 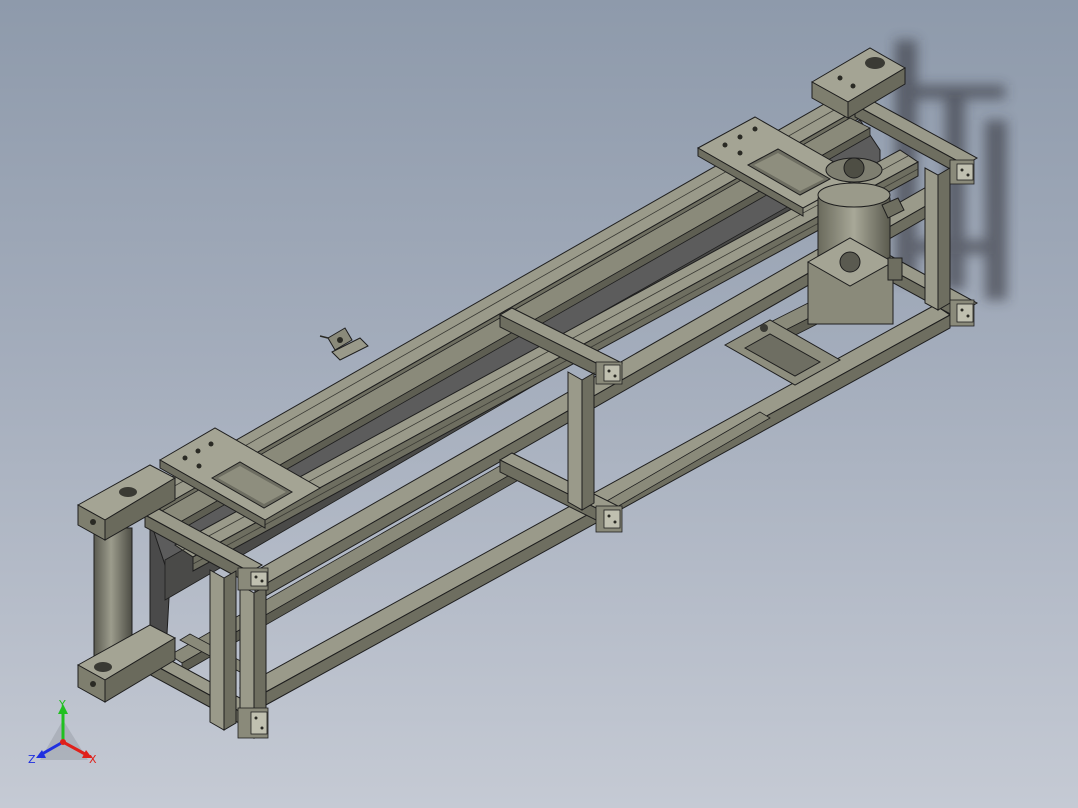 I want to click on y-axis-label: Y, so click(x=62, y=704).